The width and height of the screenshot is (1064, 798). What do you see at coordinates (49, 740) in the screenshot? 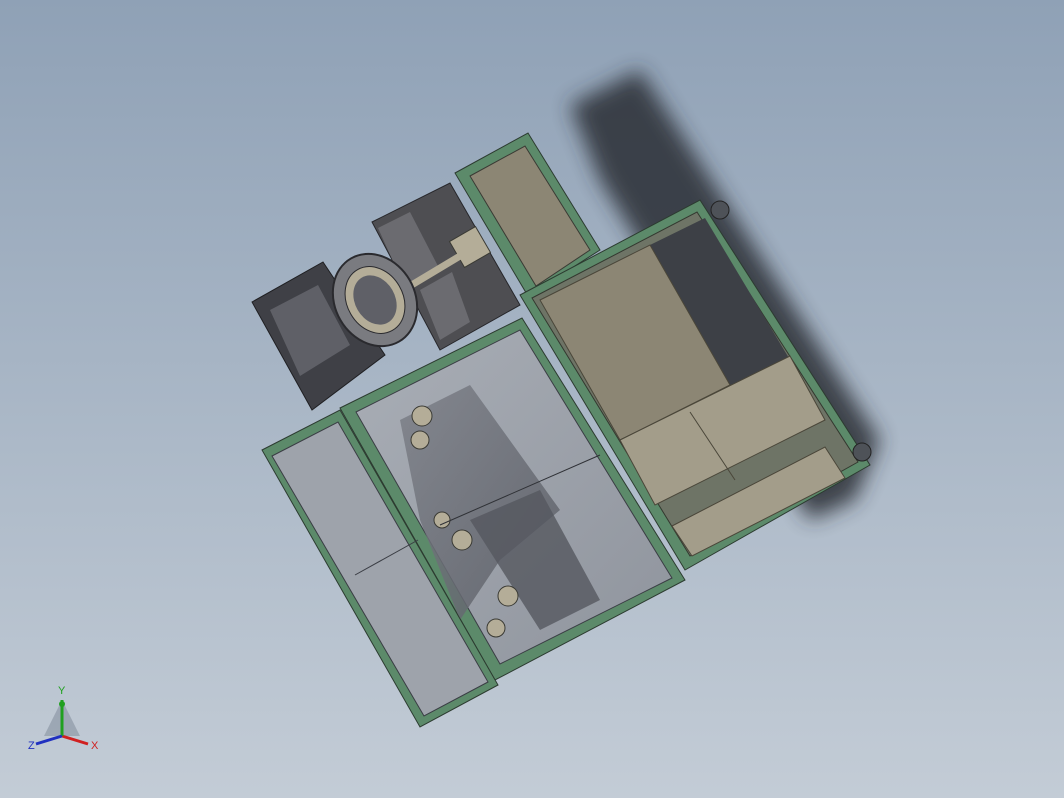
I see `z-axis-arrow` at bounding box center [49, 740].